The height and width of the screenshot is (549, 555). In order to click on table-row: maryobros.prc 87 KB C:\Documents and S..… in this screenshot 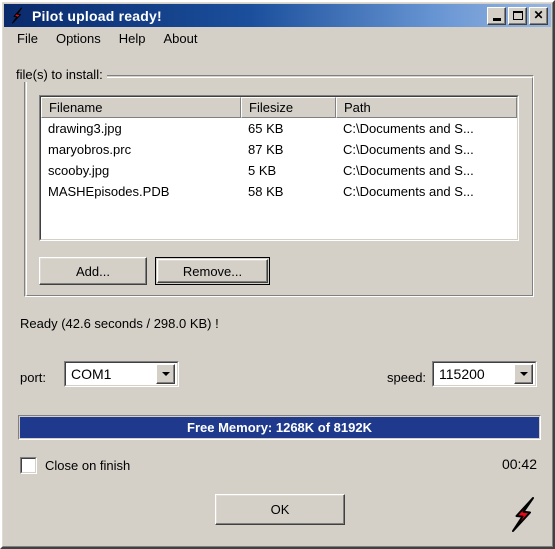, I will do `click(279, 149)`.